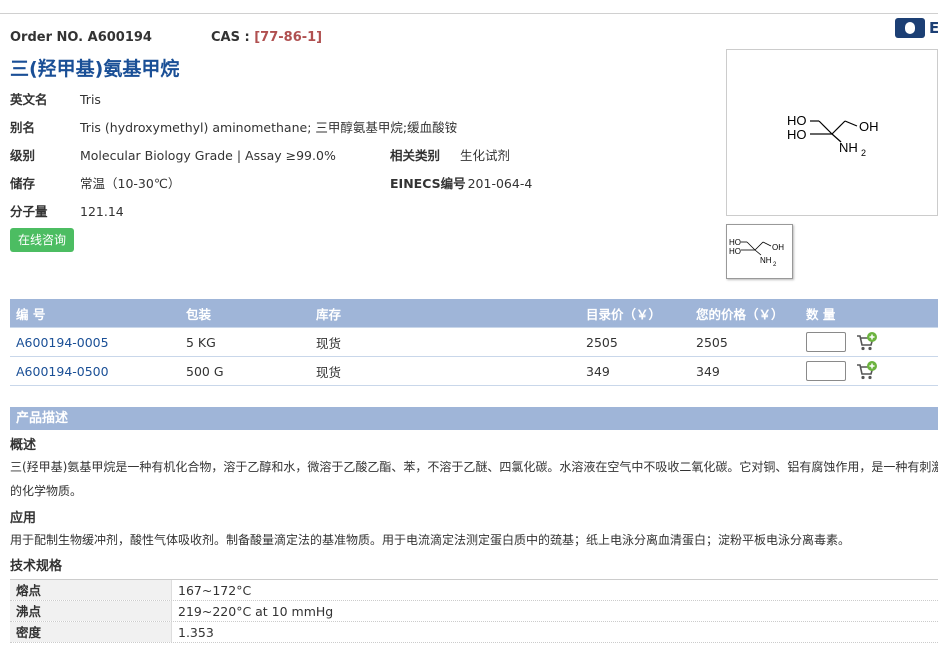 The width and height of the screenshot is (938, 651). I want to click on order-row: Order NO. A600194 CAS : [77-86-1], so click(166, 37).